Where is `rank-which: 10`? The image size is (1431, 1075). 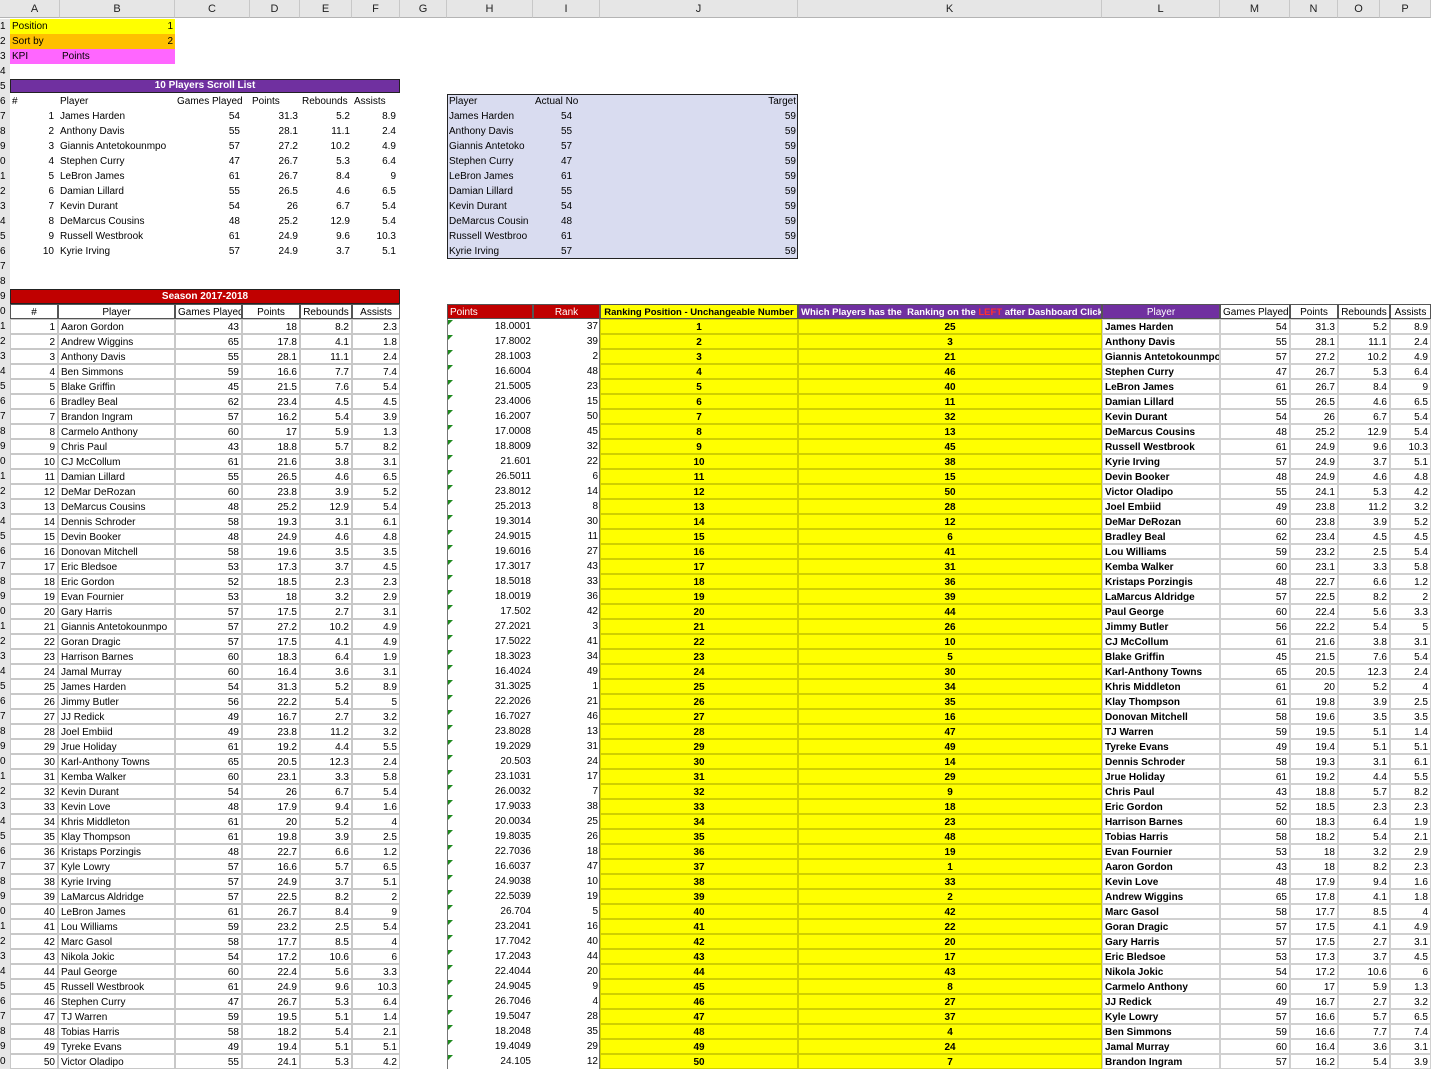
rank-which: 10 is located at coordinates (950, 641).